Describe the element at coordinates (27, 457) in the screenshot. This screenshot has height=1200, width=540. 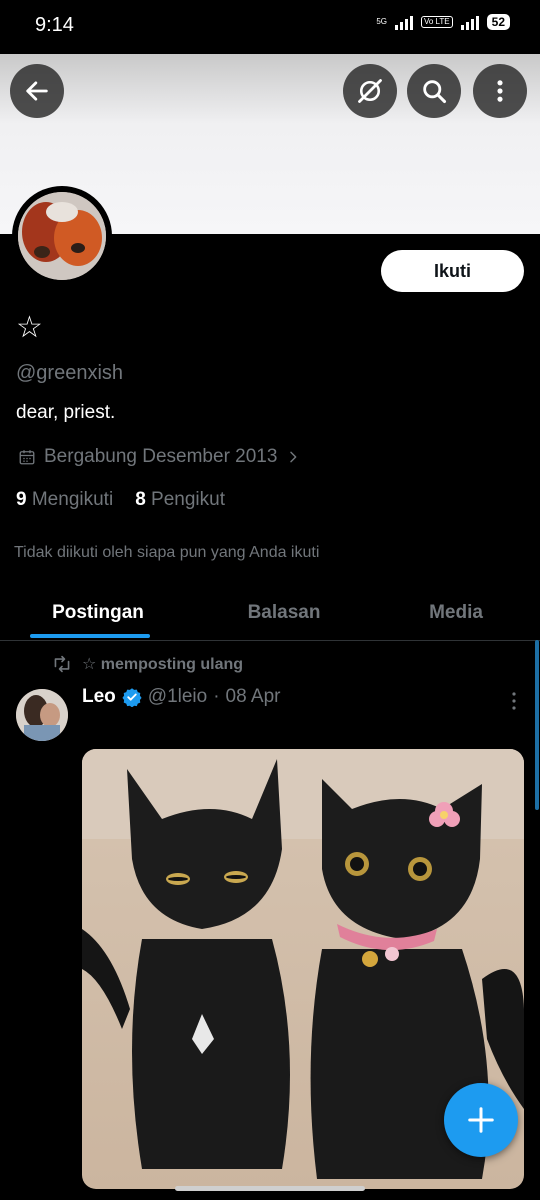
I see `calendar-icon` at that location.